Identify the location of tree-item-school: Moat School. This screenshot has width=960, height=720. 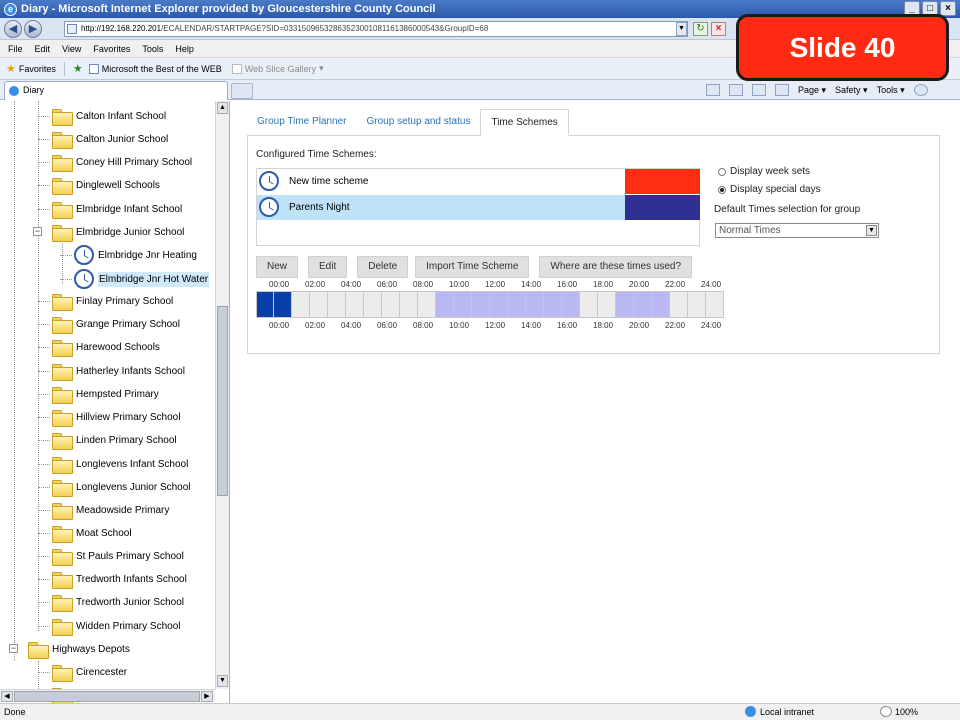
(85, 533).